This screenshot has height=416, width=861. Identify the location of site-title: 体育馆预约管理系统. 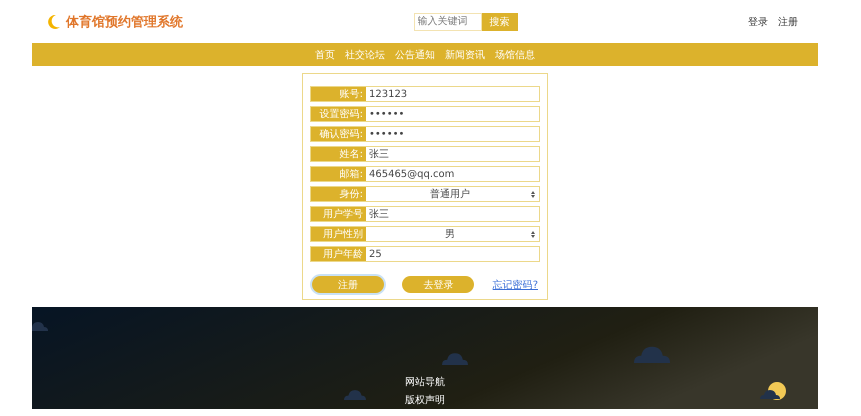
(124, 22).